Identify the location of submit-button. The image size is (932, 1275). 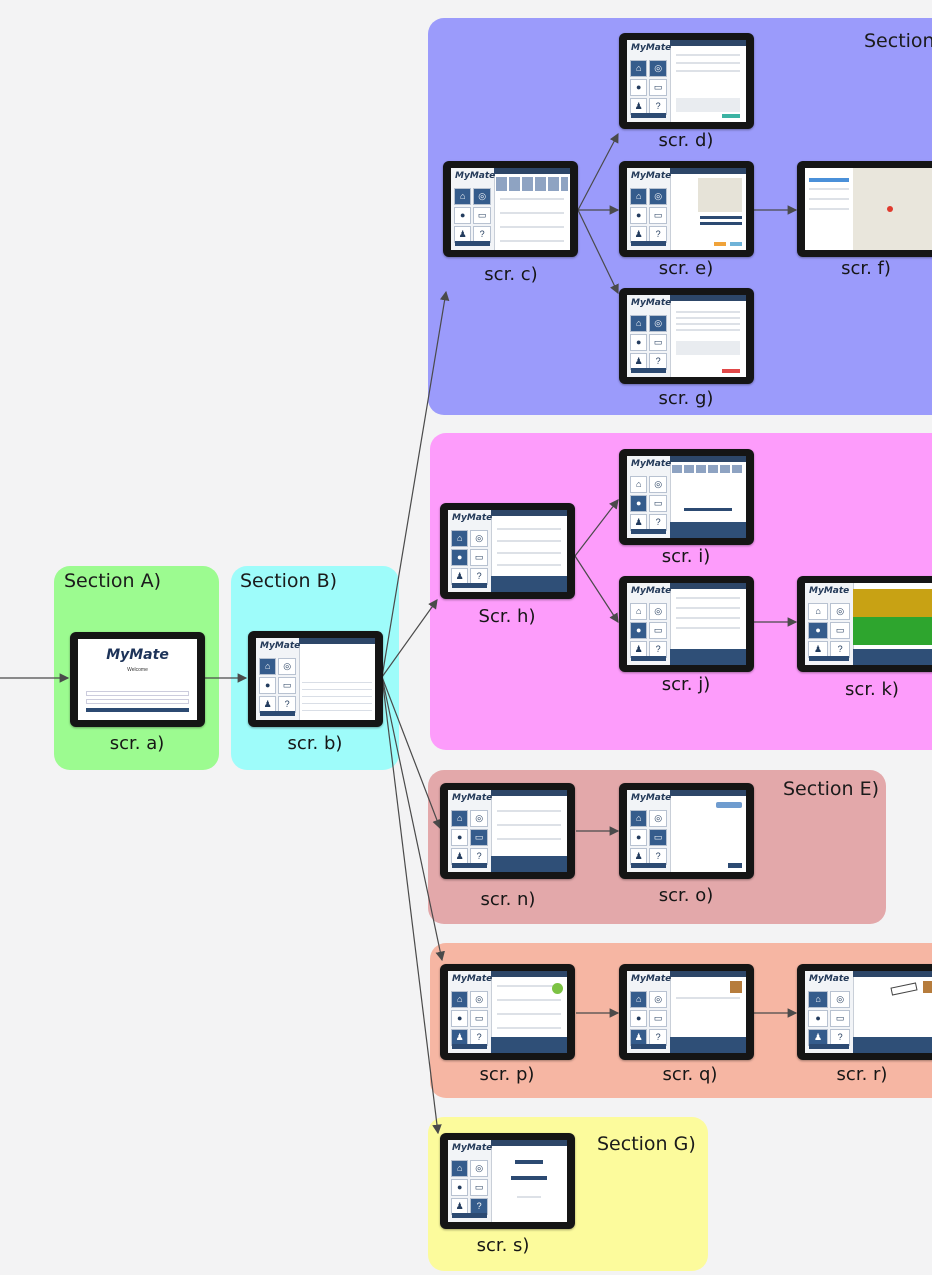
(731, 116).